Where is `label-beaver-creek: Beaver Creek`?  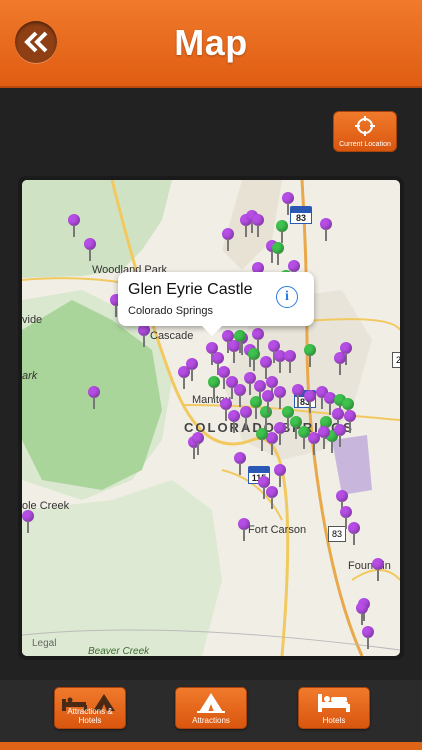
label-beaver-creek: Beaver Creek is located at coordinates (119, 651).